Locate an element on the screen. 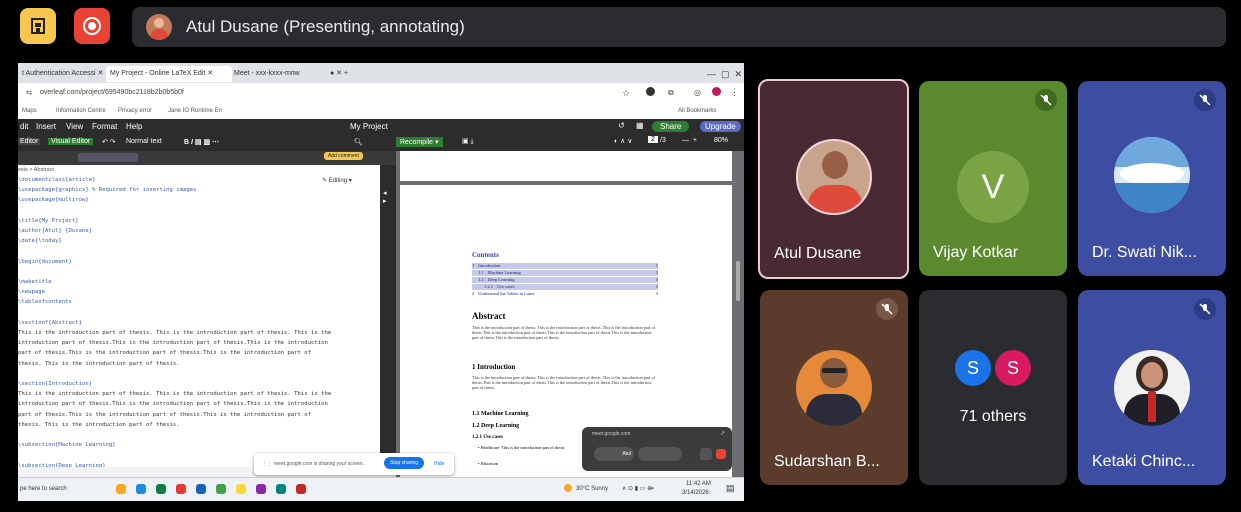 Image resolution: width=1241 pixels, height=512 pixels. menu-format: Format is located at coordinates (104, 126).